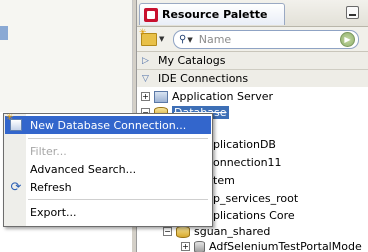 The image size is (368, 252). What do you see at coordinates (223, 96) in the screenshot?
I see `tree-item-label: Application Server` at bounding box center [223, 96].